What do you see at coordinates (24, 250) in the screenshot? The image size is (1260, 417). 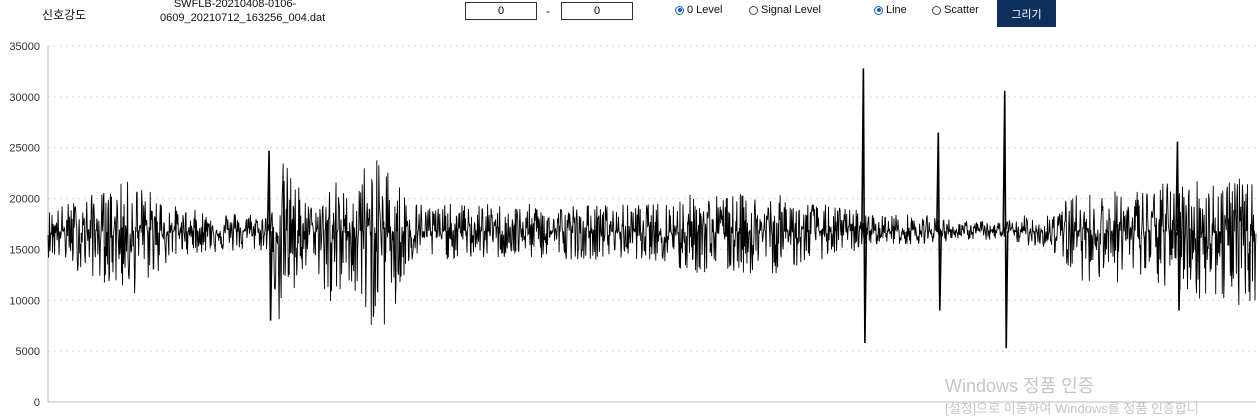 I see `y-tick-label: 15000` at bounding box center [24, 250].